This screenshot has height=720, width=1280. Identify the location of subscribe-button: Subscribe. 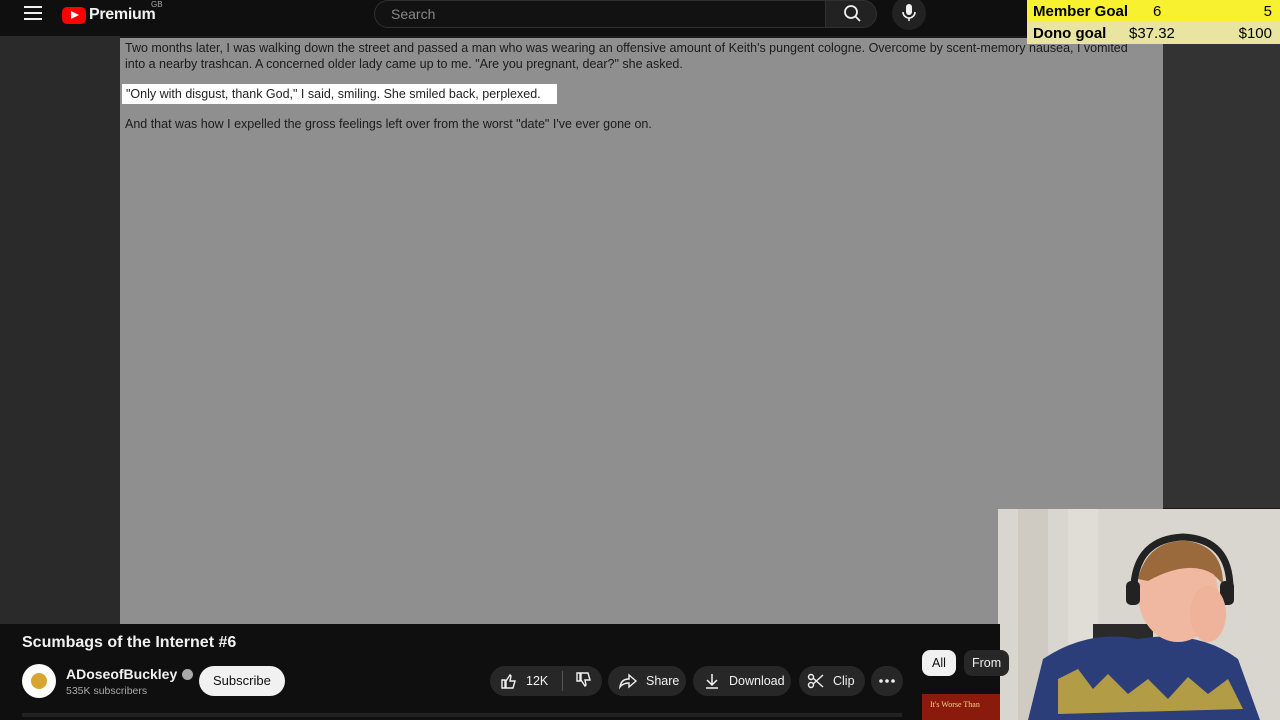
(242, 681).